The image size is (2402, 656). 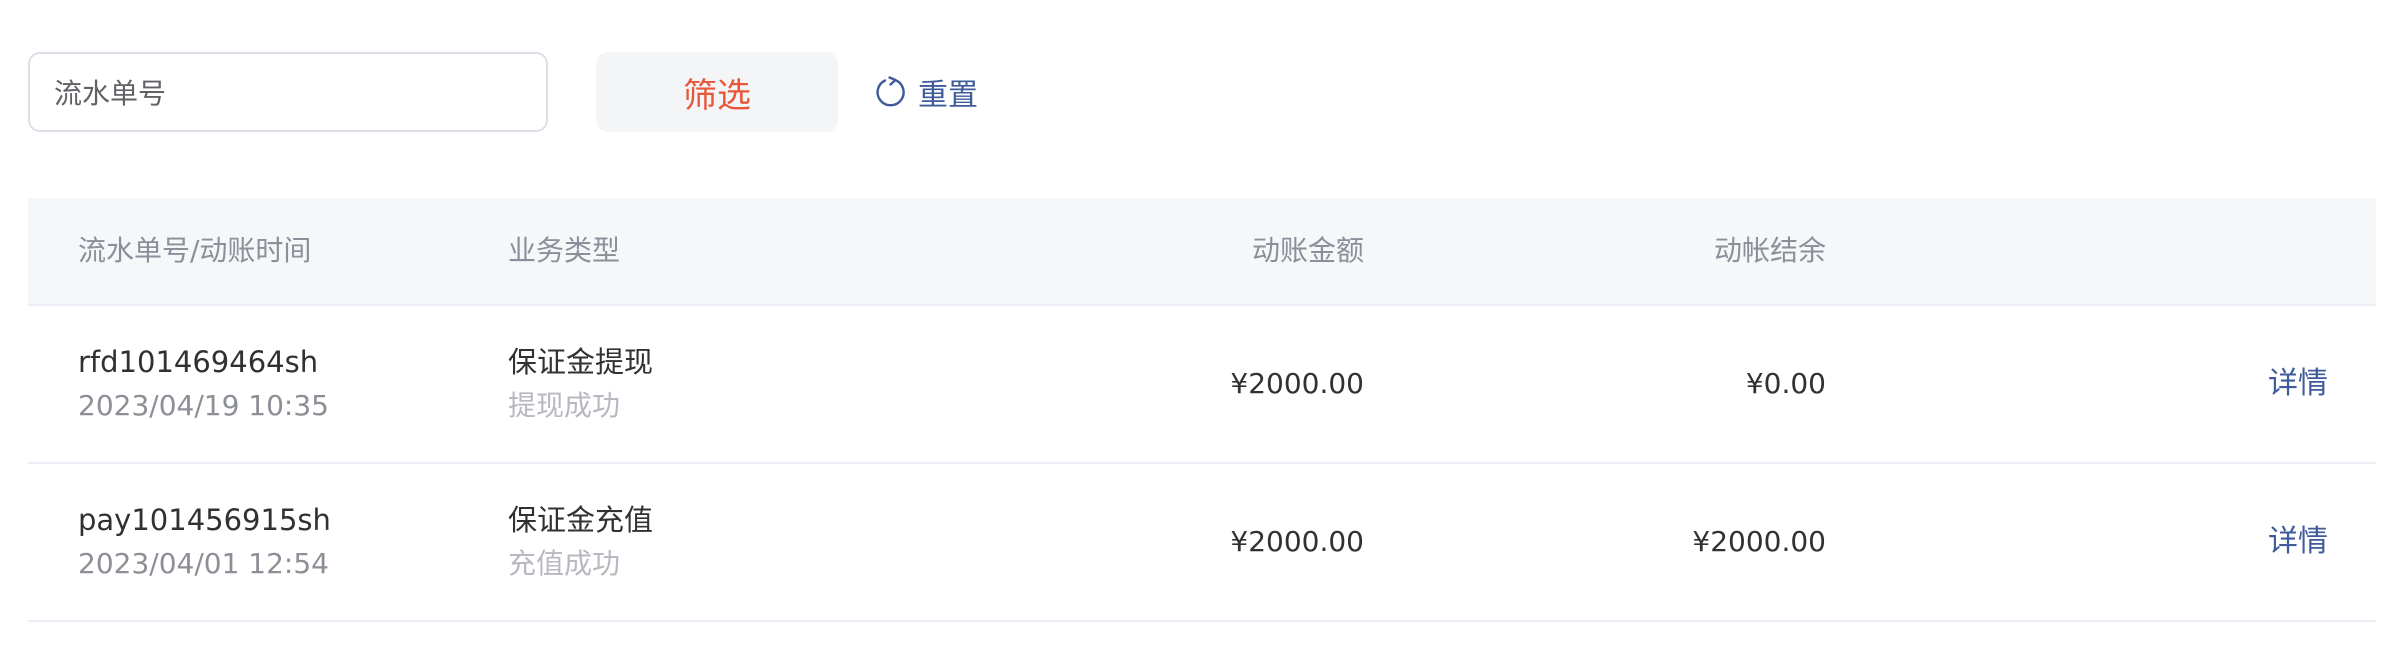 What do you see at coordinates (948, 95) in the screenshot?
I see `reset-label: 重置` at bounding box center [948, 95].